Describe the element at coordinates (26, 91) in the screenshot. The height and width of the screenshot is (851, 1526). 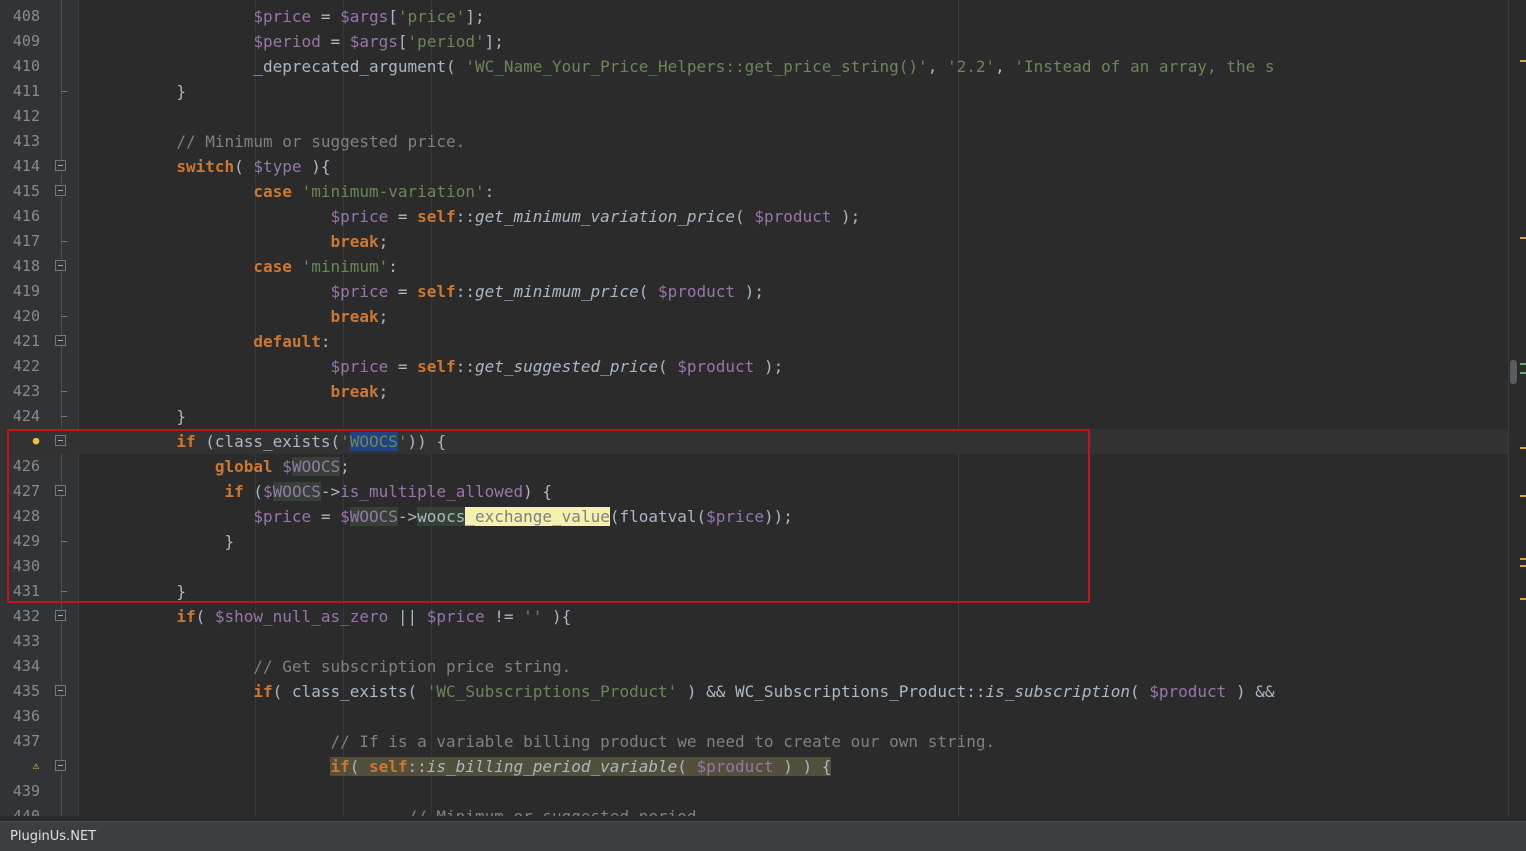
I see `line-number: 411` at that location.